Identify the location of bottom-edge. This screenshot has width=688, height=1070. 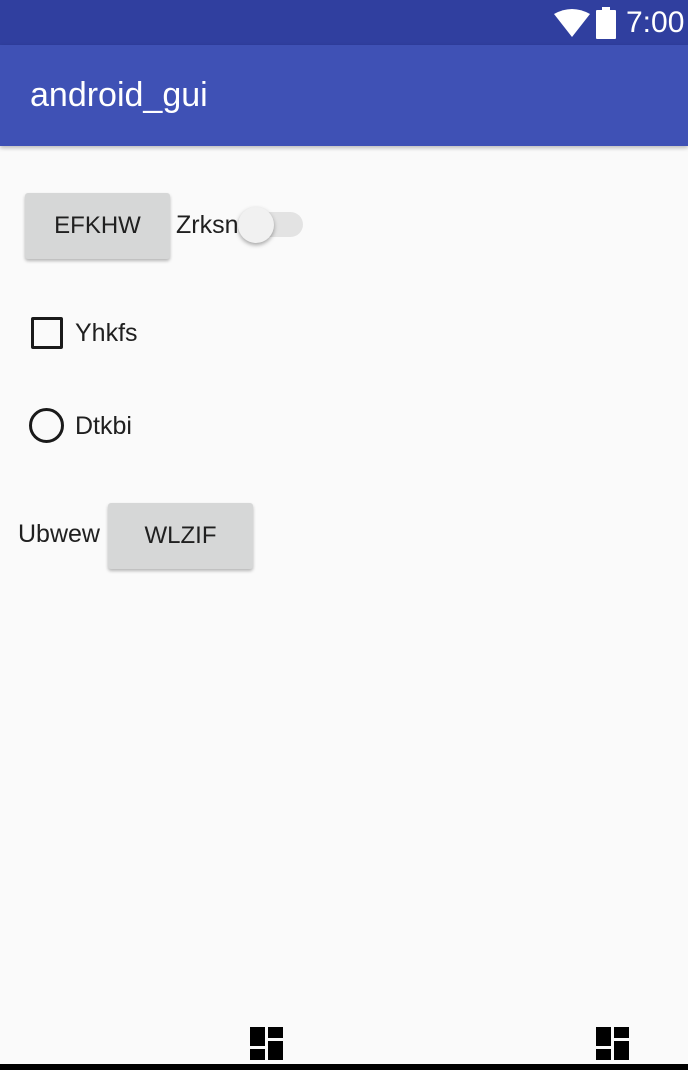
(344, 1067).